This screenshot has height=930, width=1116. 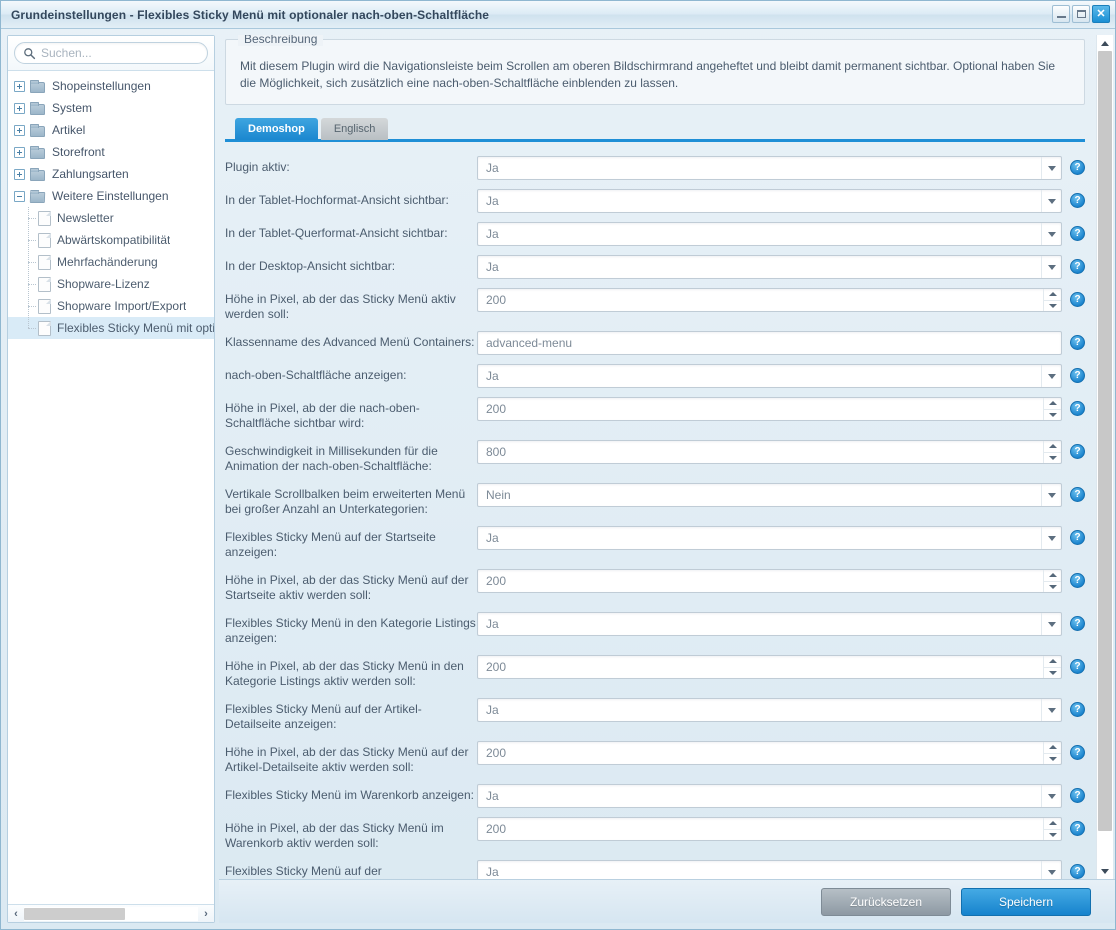 What do you see at coordinates (1101, 14) in the screenshot?
I see `close-button: ✕` at bounding box center [1101, 14].